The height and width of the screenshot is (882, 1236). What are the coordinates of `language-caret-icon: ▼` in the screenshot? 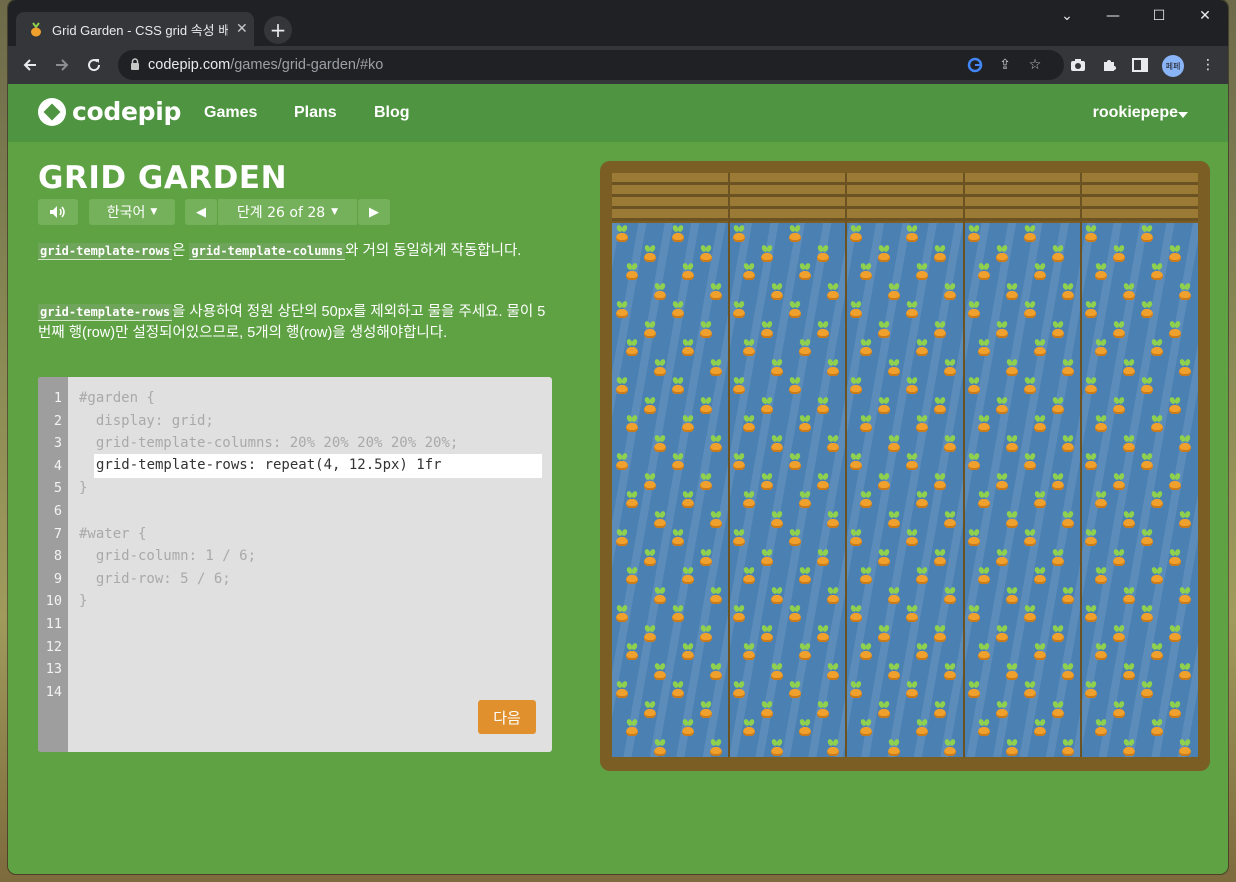 It's located at (154, 212).